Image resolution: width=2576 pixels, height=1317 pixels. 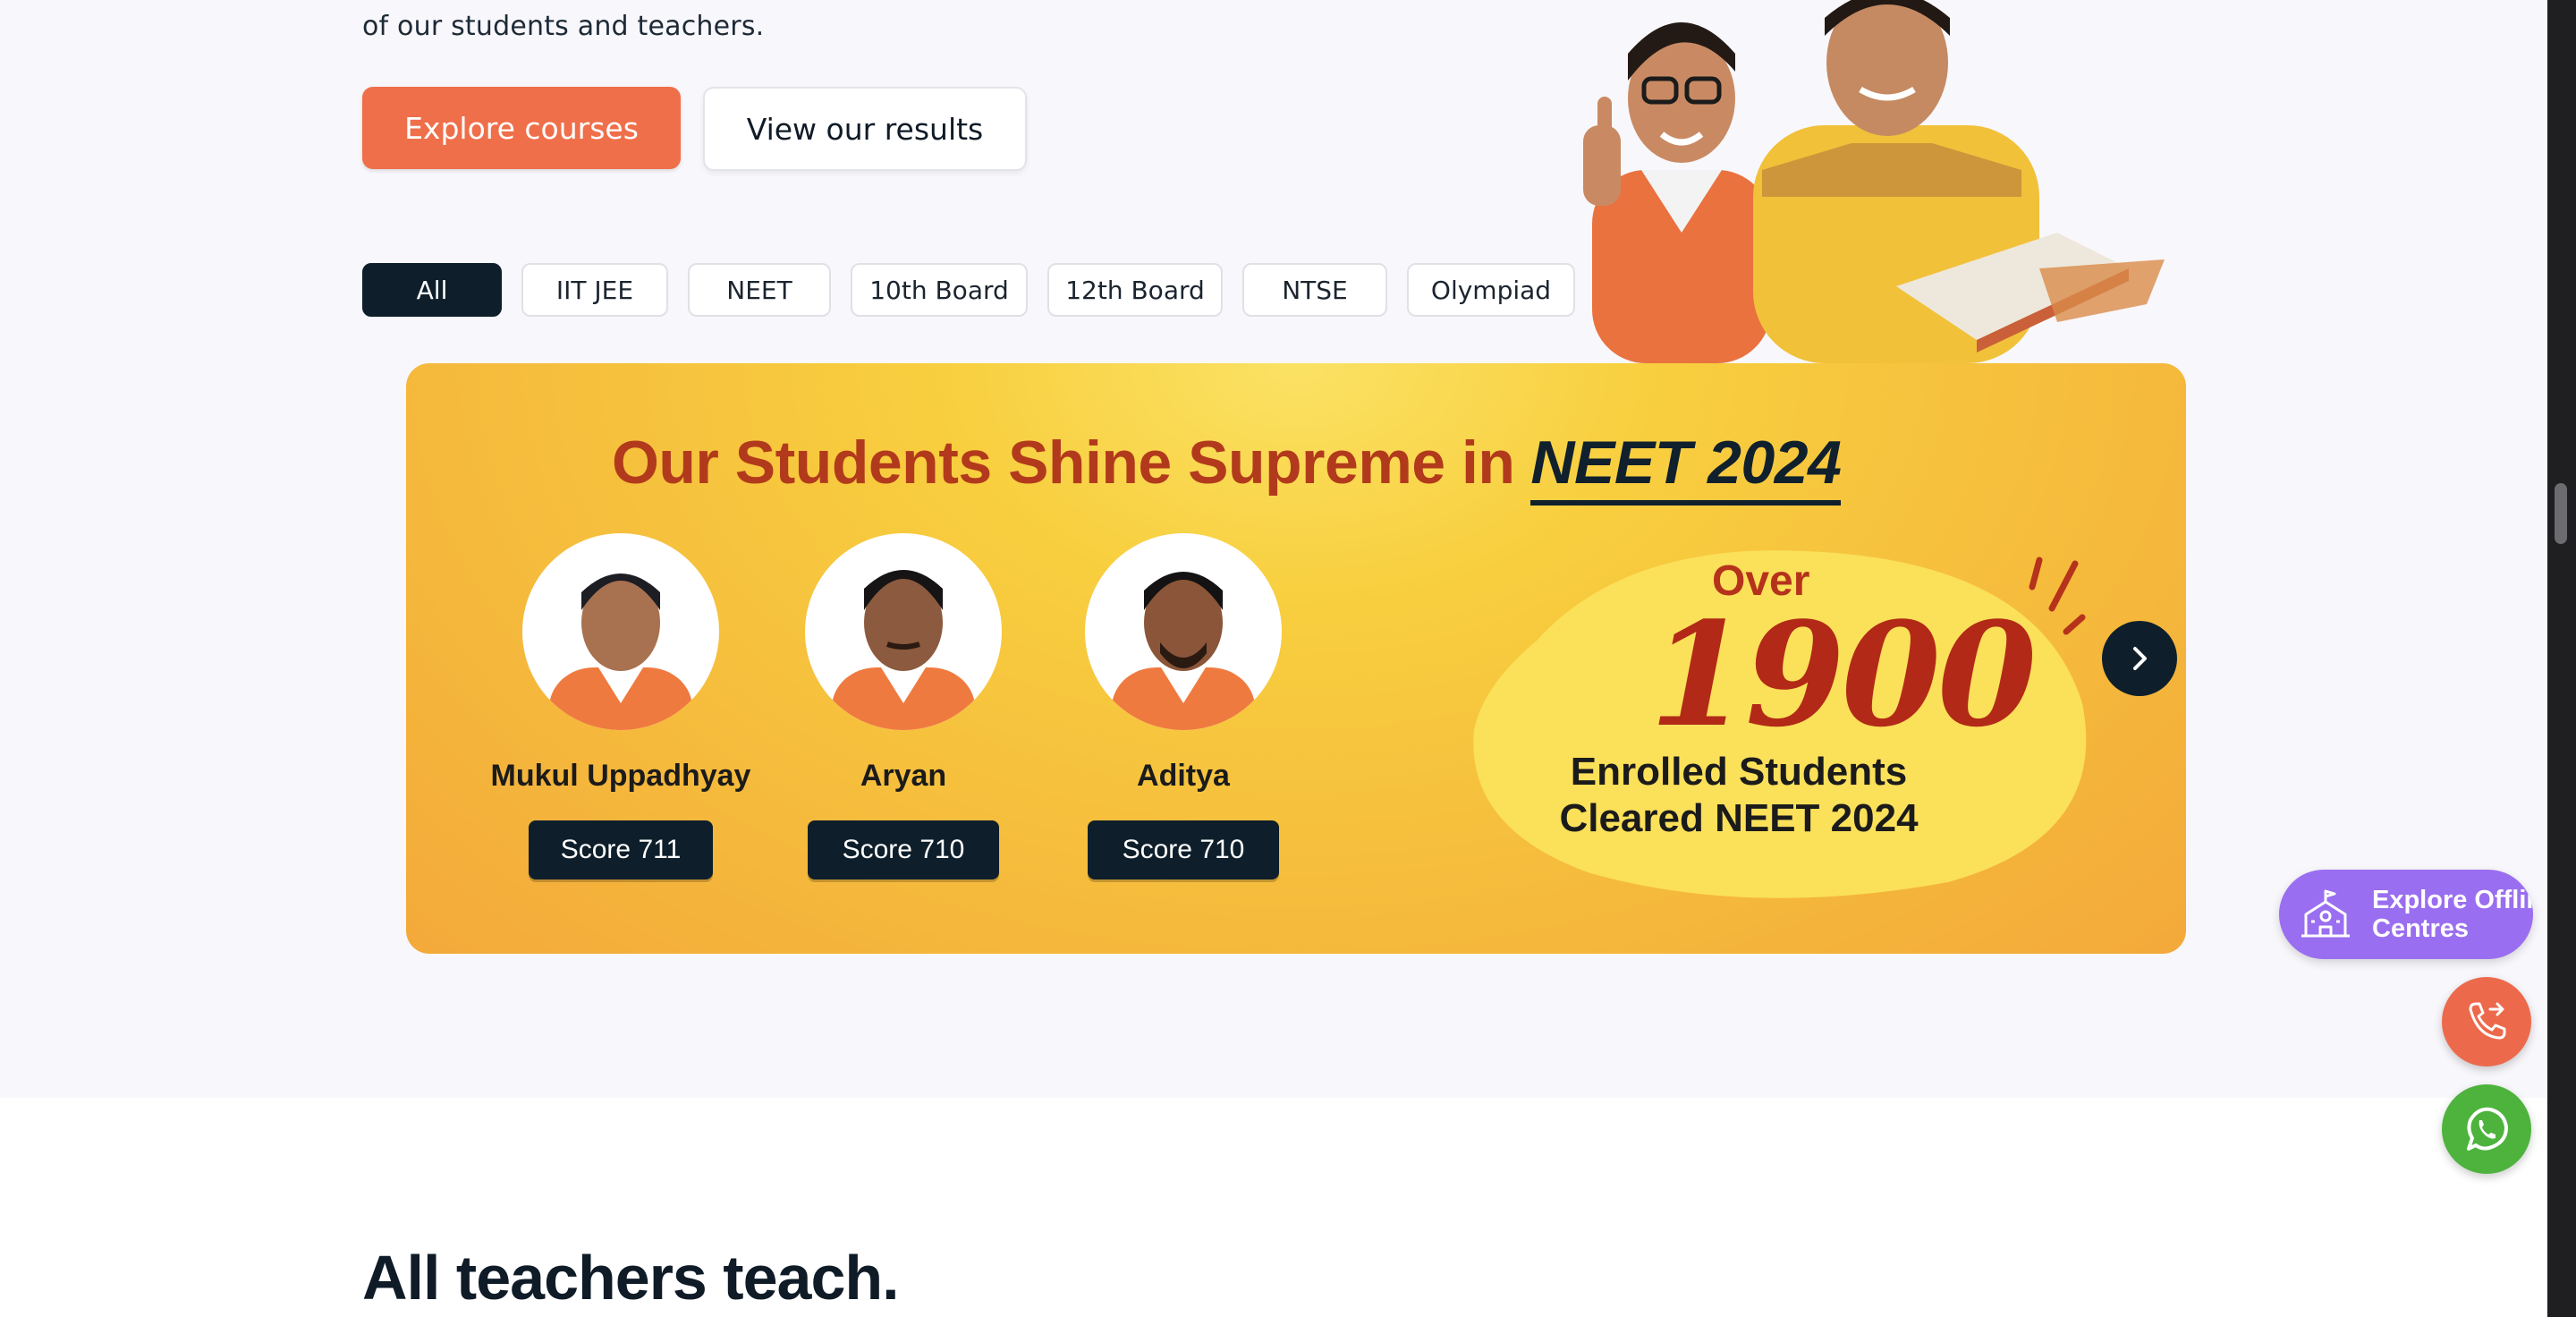 I want to click on filter-12th-board: 12th Board, so click(x=1135, y=290).